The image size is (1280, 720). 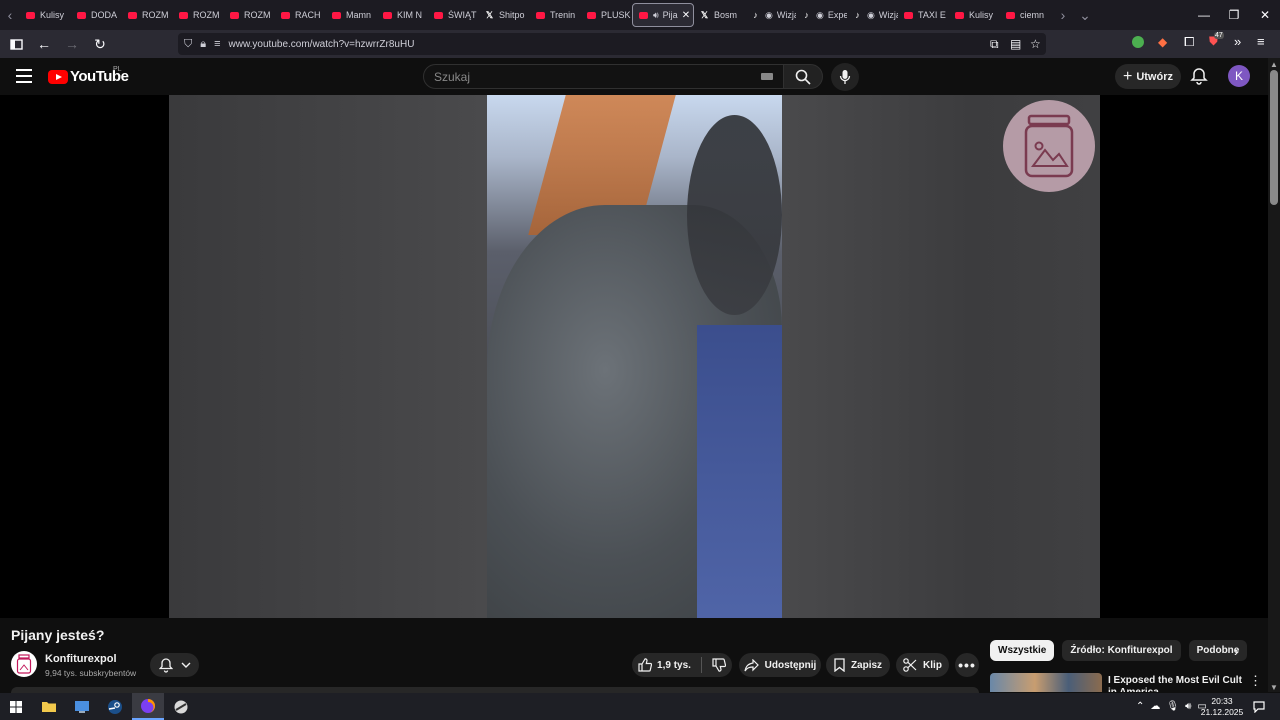 What do you see at coordinates (322, 44) in the screenshot?
I see `url-text: www.youtube.com/watch?v=hzwrrZr8uHU` at bounding box center [322, 44].